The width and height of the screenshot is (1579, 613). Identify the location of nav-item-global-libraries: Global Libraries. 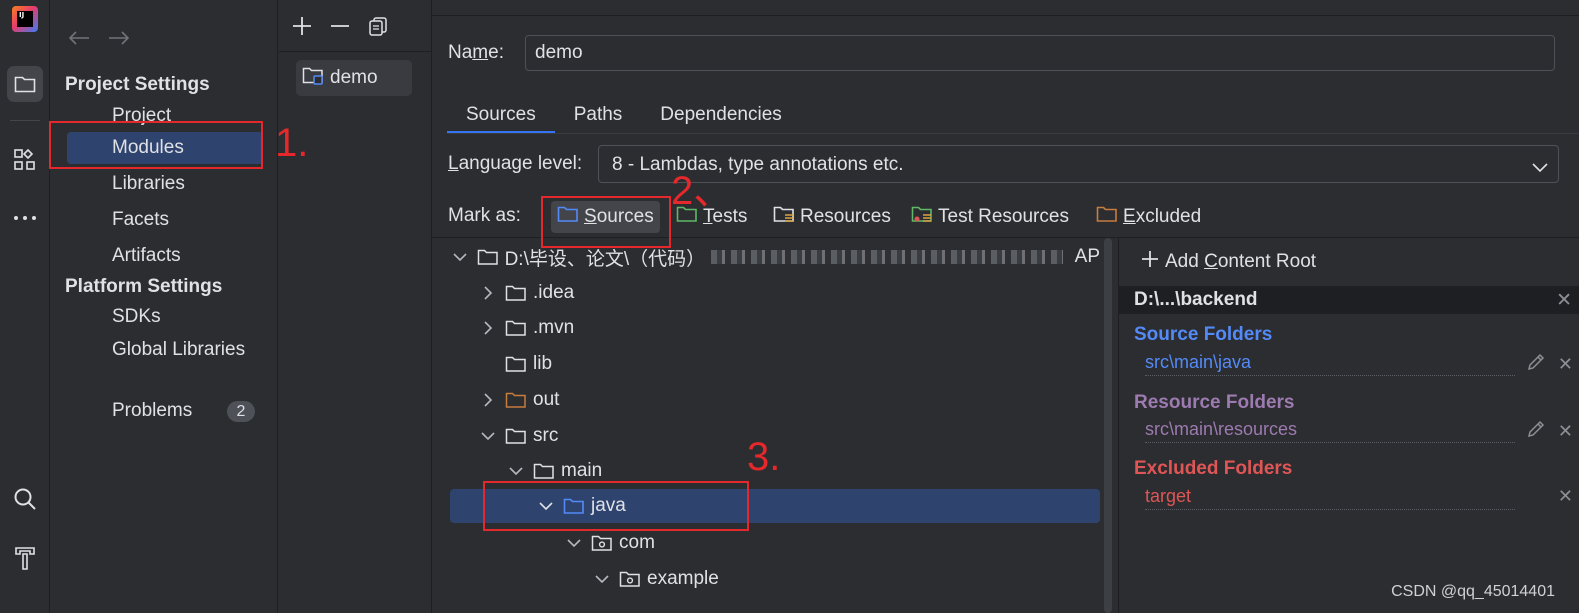
(165, 350).